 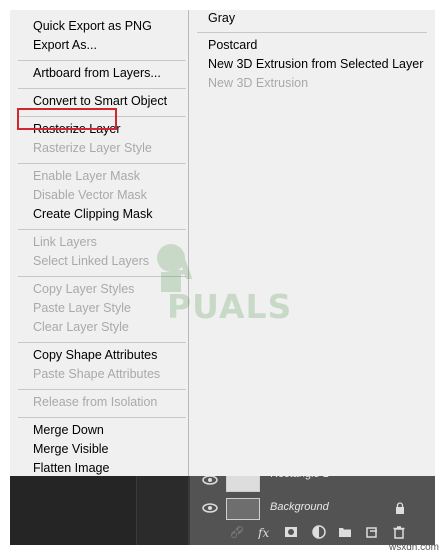 I want to click on lock-icon, so click(x=400, y=508).